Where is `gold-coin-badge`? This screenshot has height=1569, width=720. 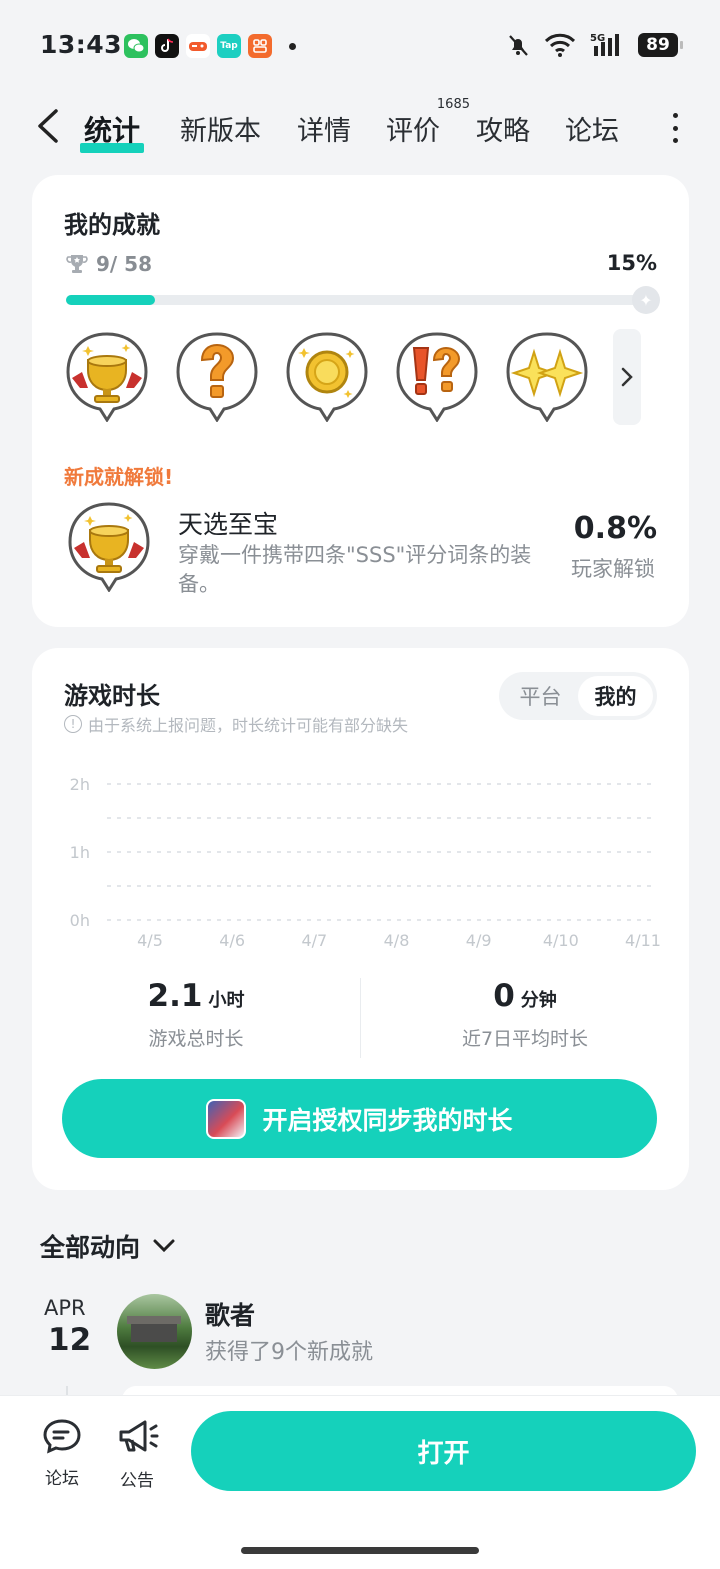 gold-coin-badge is located at coordinates (327, 376).